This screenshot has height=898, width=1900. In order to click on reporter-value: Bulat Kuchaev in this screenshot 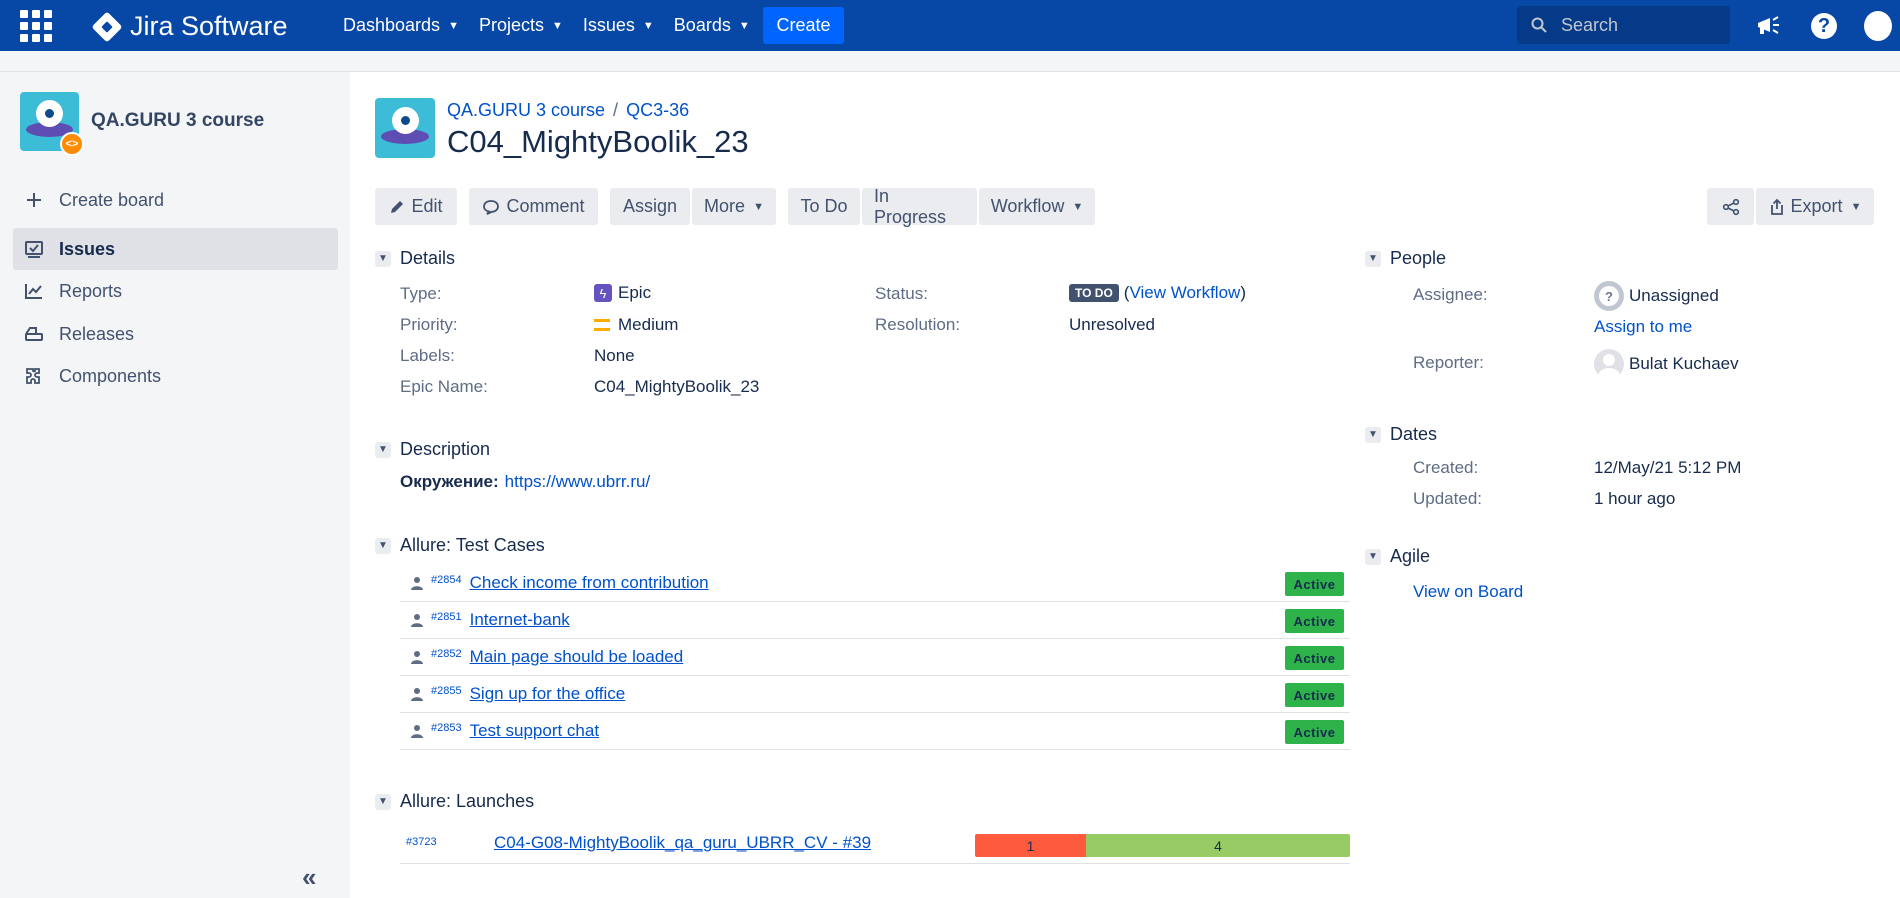, I will do `click(1666, 364)`.